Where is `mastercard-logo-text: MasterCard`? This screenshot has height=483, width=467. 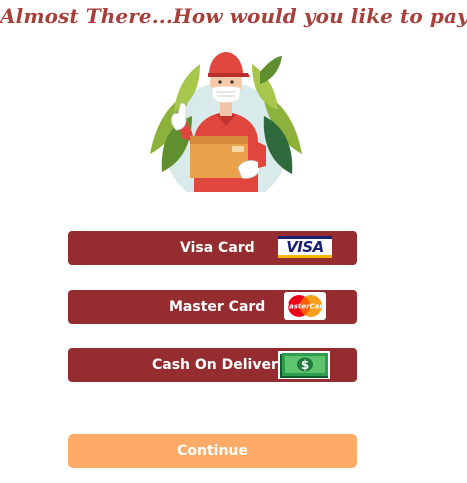
mastercard-logo-text: MasterCard is located at coordinates (305, 307).